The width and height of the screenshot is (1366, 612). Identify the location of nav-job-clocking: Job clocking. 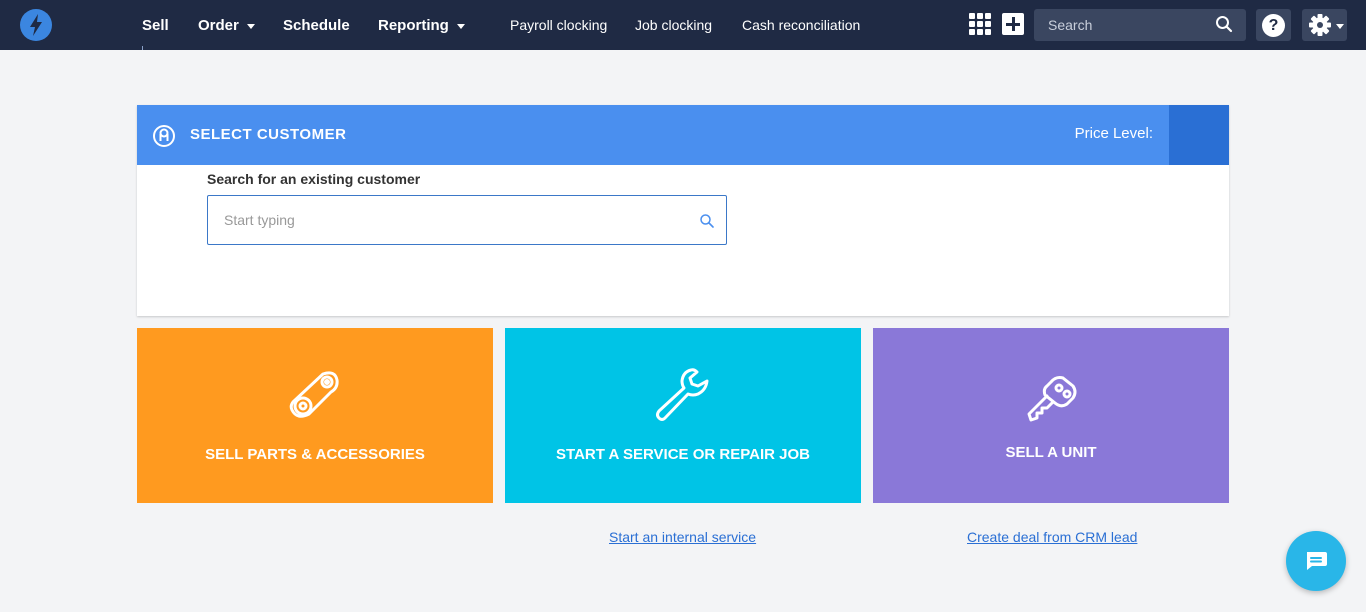
(673, 25).